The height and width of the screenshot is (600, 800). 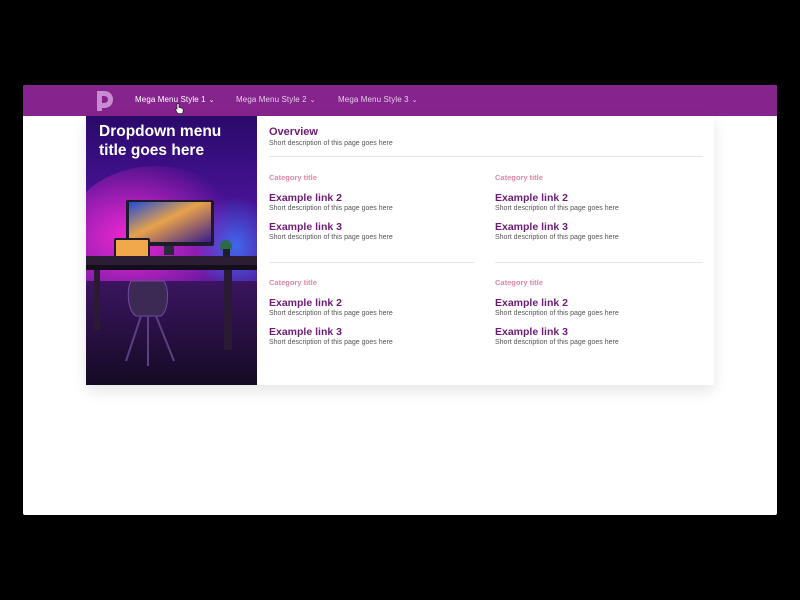 I want to click on nav-item-mega-menu-style-3: Mega Menu Style 3 ⌄, so click(x=378, y=99).